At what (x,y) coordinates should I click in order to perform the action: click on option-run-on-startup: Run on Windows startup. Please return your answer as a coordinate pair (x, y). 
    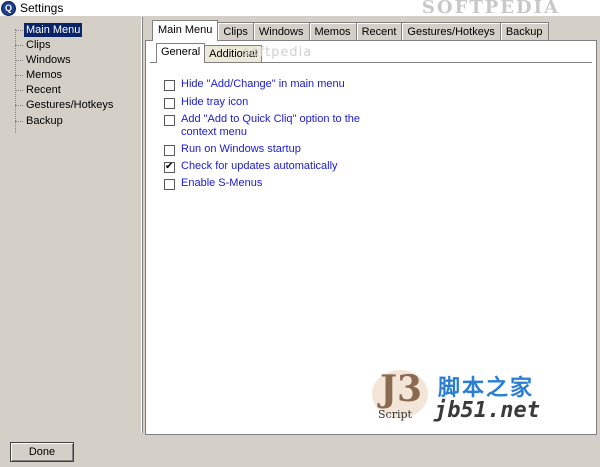
    Looking at the image, I should click on (267, 149).